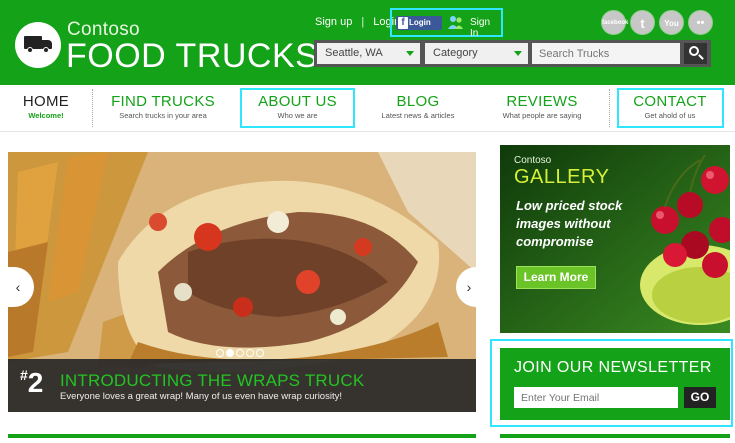  I want to click on sign-in-link: Sign In, so click(485, 28).